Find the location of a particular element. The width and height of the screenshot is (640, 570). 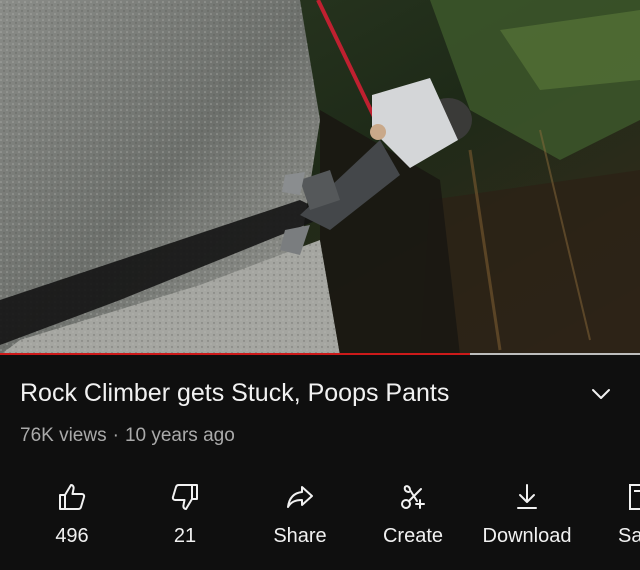

thumbs-down-icon is located at coordinates (184, 497).